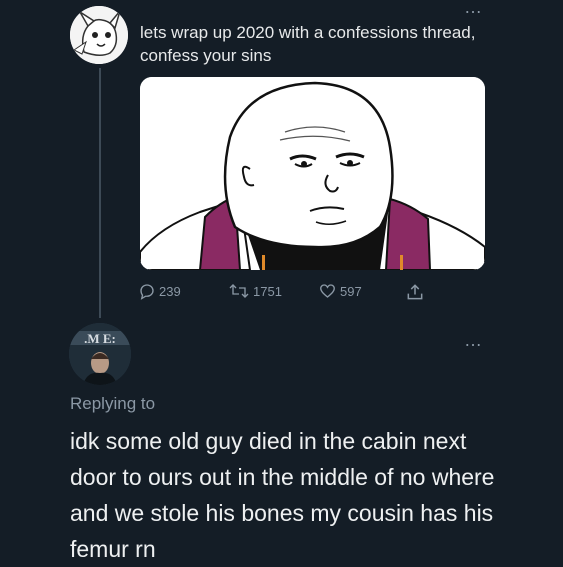 The width and height of the screenshot is (563, 567). Describe the element at coordinates (100, 193) in the screenshot. I see `thread-line` at that location.